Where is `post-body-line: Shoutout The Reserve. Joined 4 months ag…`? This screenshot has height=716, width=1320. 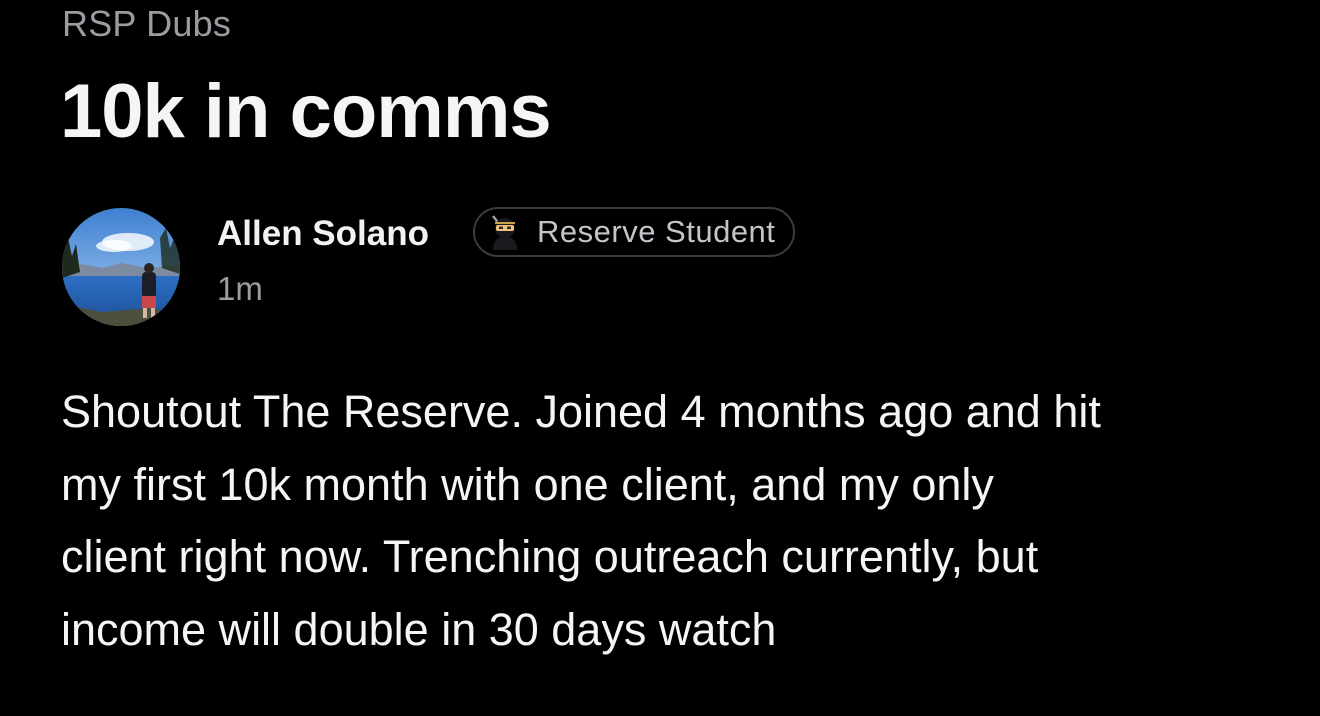 post-body-line: Shoutout The Reserve. Joined 4 months ag… is located at coordinates (581, 411).